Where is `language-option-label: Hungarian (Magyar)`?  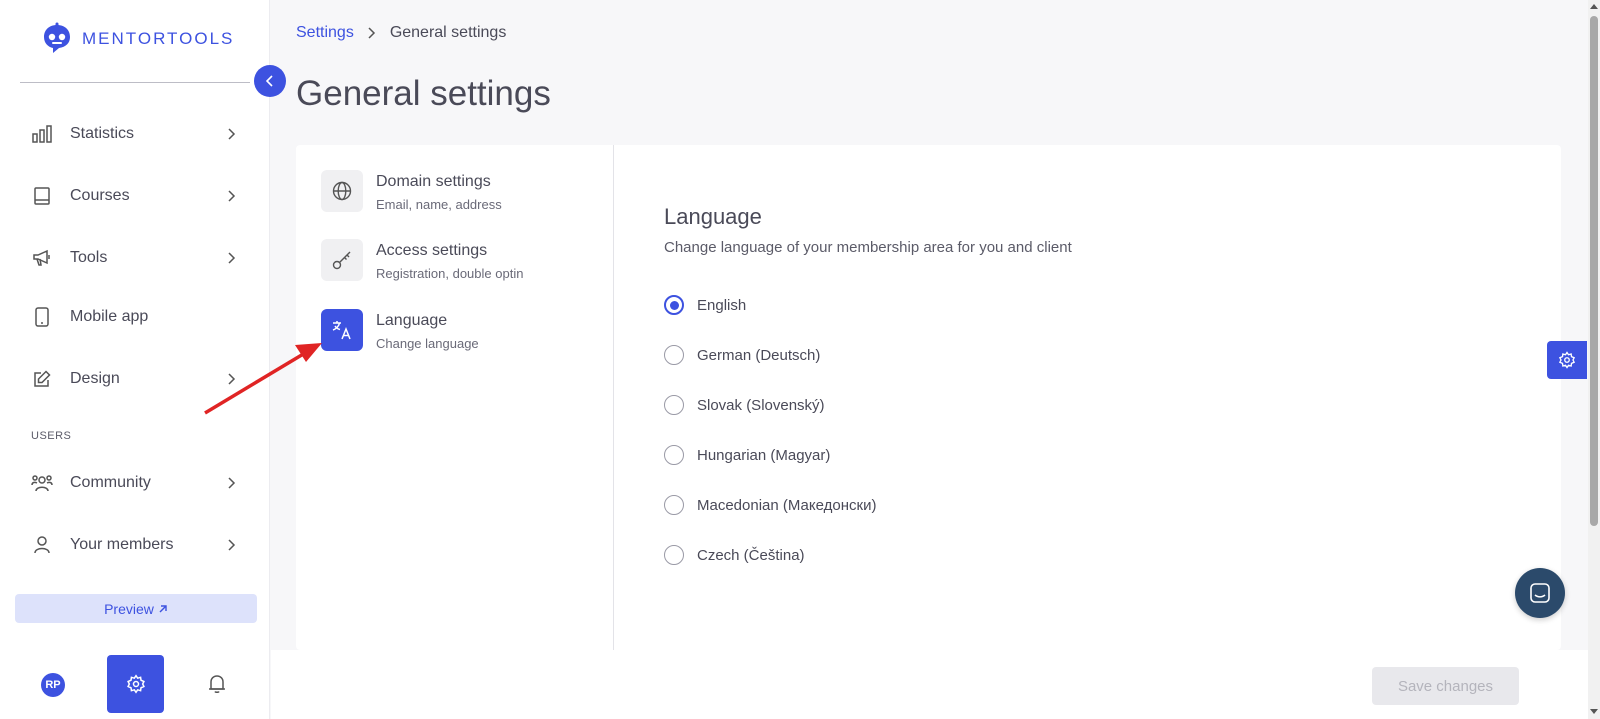 language-option-label: Hungarian (Magyar) is located at coordinates (764, 455).